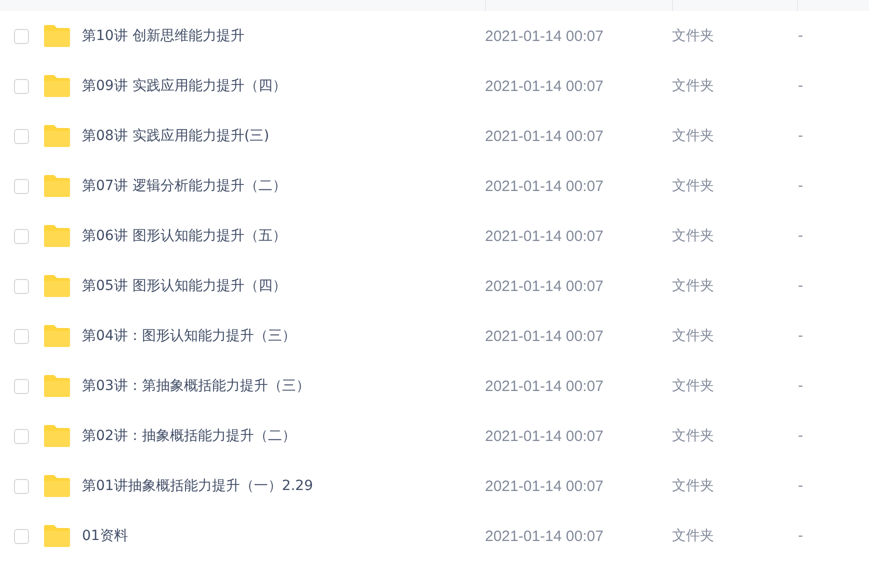 The width and height of the screenshot is (869, 565). What do you see at coordinates (283, 486) in the screenshot?
I see `file-name: 第01讲抽象概括能力提升（一）2.29` at bounding box center [283, 486].